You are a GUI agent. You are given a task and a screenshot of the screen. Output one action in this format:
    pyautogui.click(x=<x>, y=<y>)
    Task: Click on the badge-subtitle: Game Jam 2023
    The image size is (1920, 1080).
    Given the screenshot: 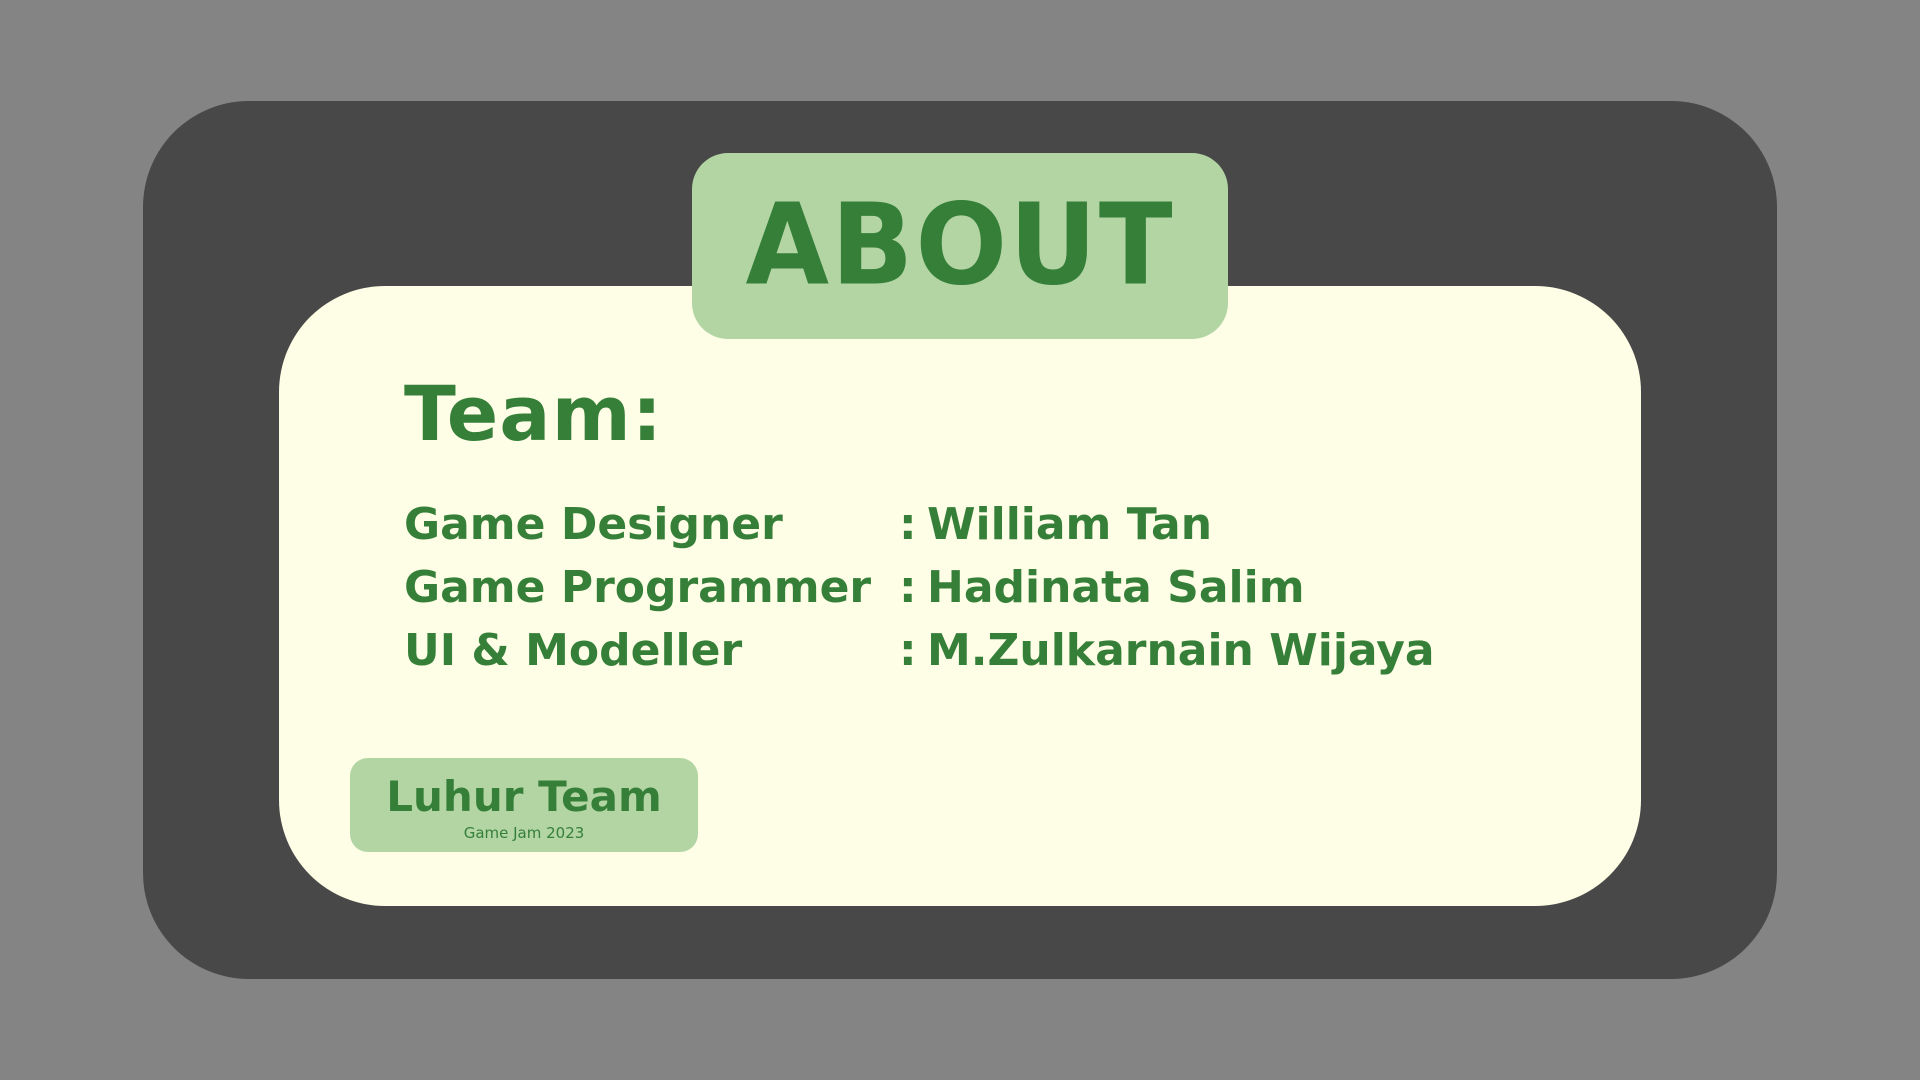 What is the action you would take?
    pyautogui.click(x=524, y=832)
    